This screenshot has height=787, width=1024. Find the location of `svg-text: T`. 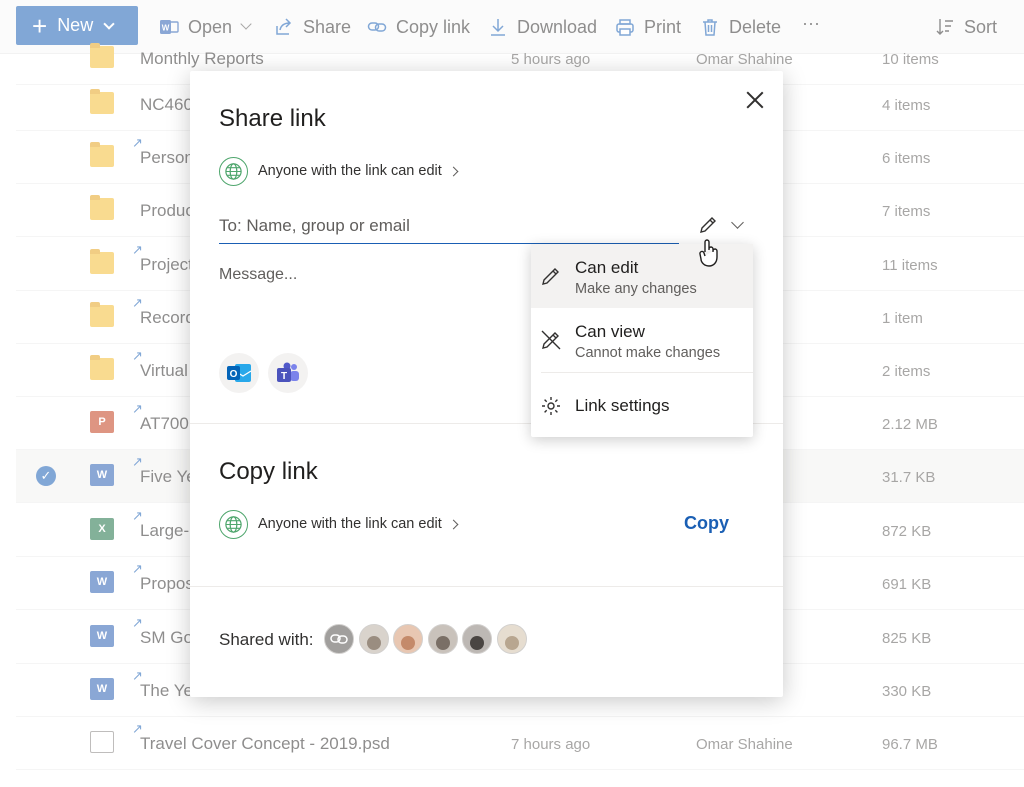

svg-text: T is located at coordinates (284, 376).